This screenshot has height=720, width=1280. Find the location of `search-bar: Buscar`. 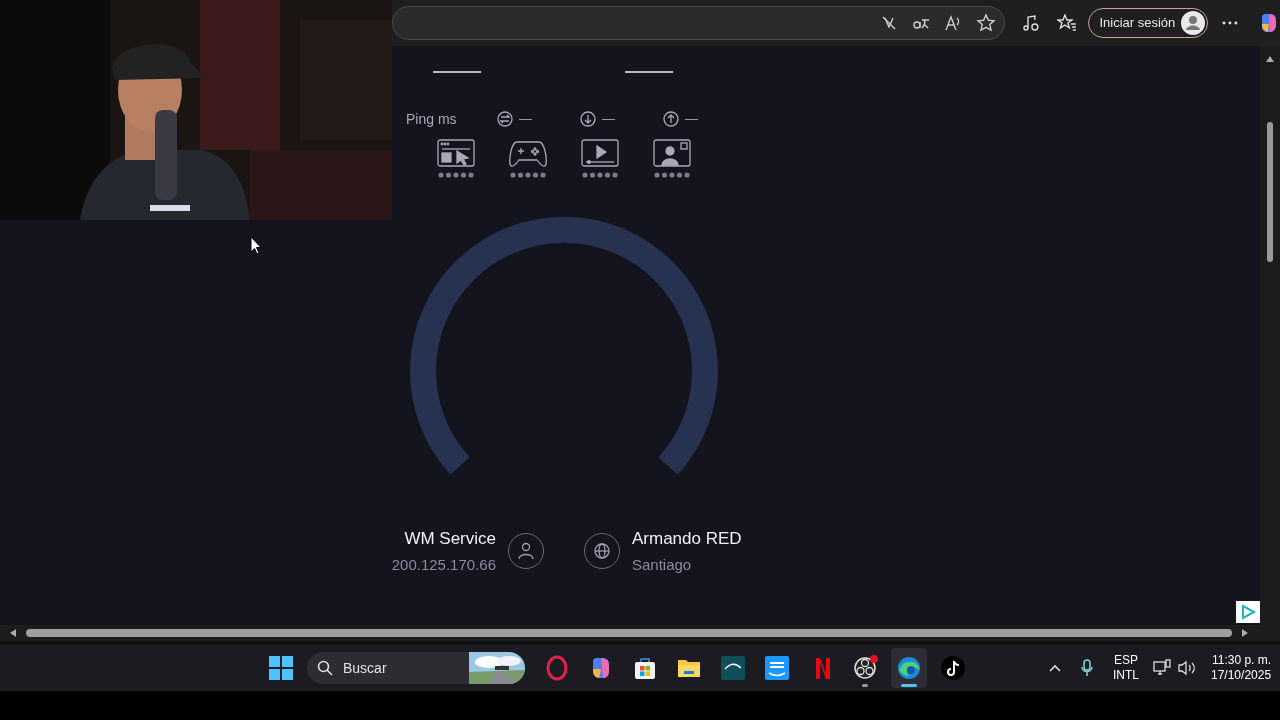

search-bar: Buscar is located at coordinates (416, 668).